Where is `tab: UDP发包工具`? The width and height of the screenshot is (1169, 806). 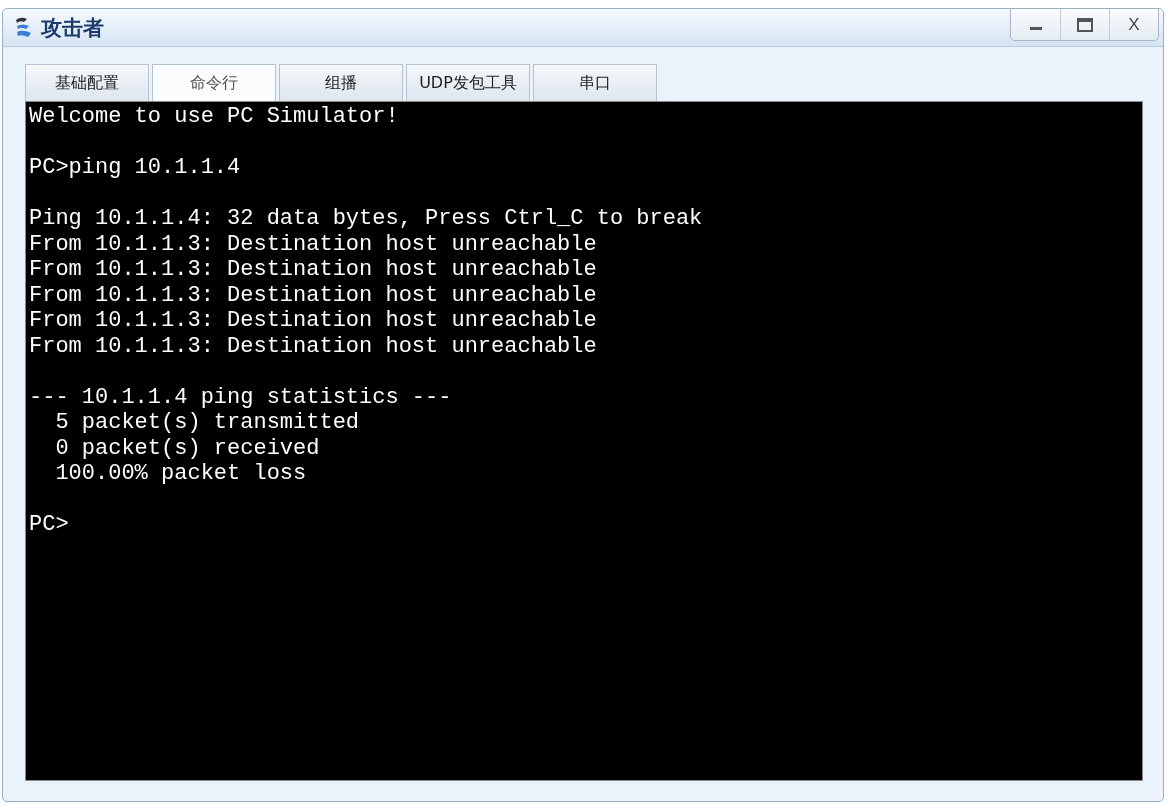
tab: UDP发包工具 is located at coordinates (468, 82).